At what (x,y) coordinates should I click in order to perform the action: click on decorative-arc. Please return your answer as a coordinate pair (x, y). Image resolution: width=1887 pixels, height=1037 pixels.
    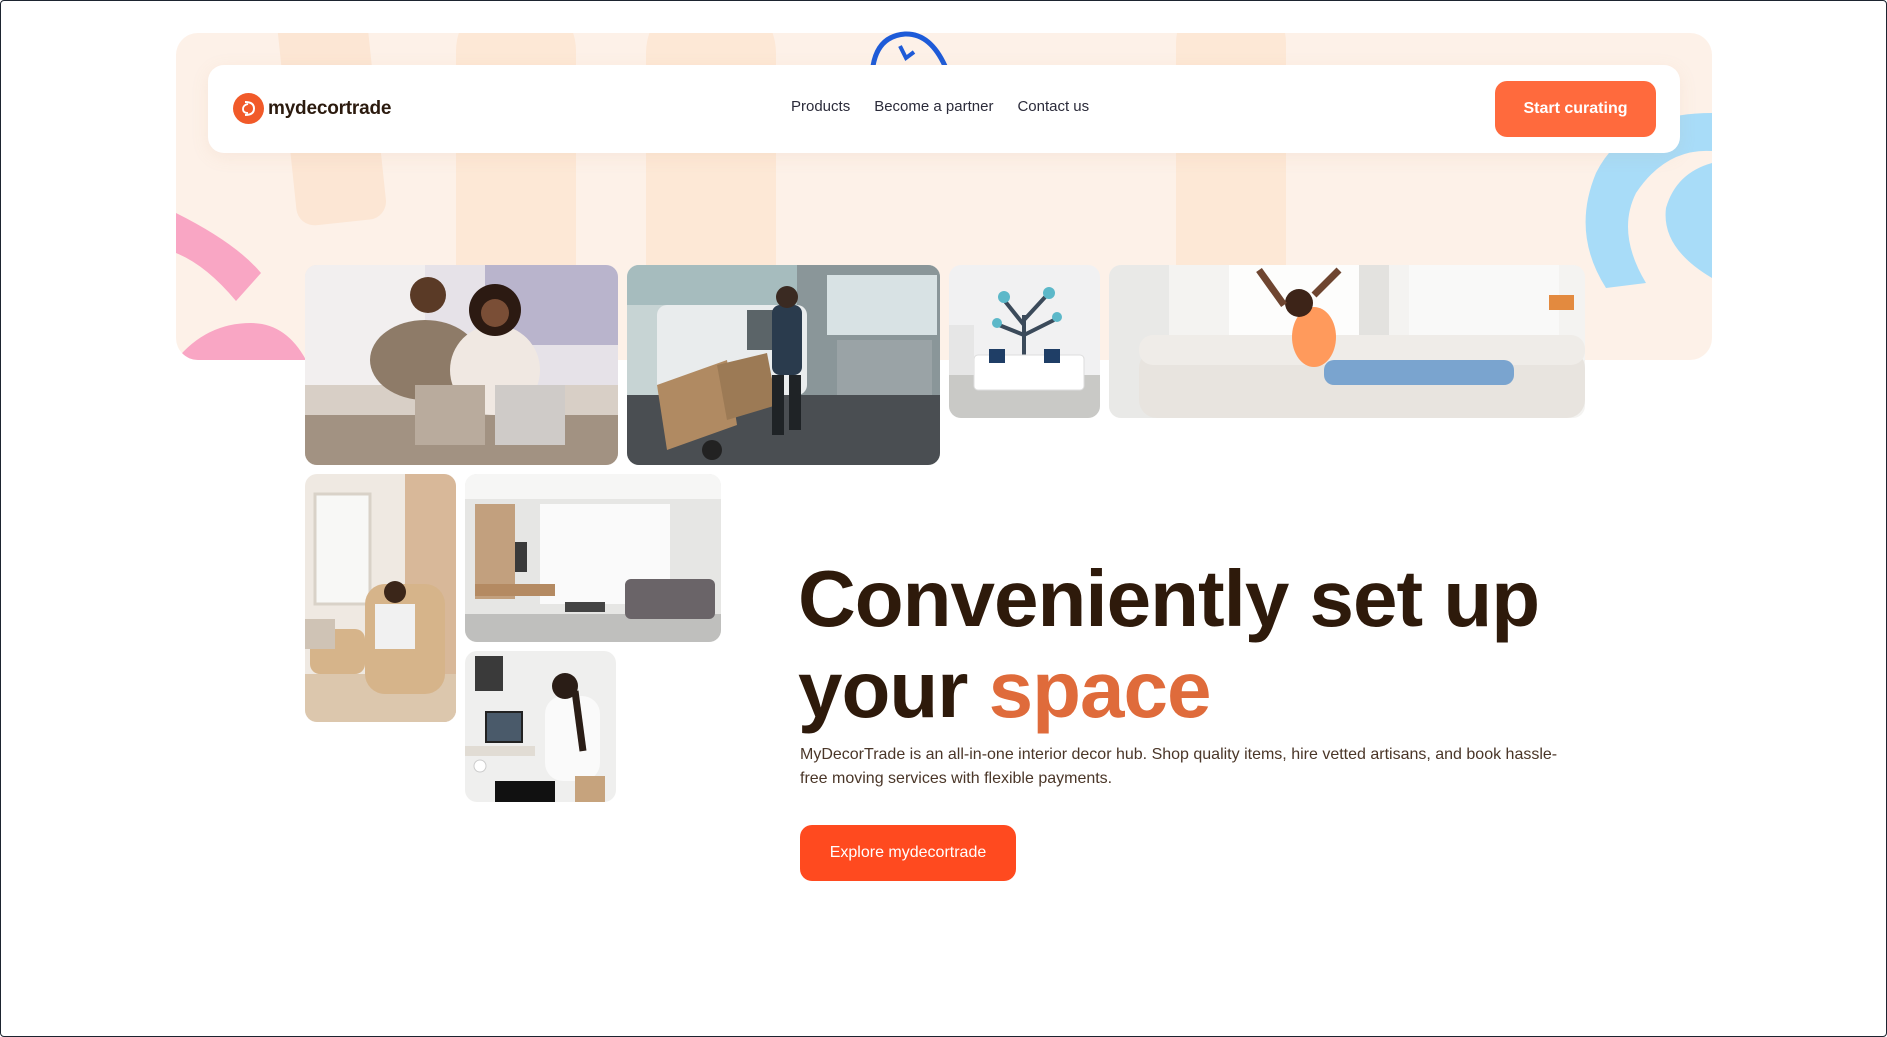
    Looking at the image, I should click on (909, 49).